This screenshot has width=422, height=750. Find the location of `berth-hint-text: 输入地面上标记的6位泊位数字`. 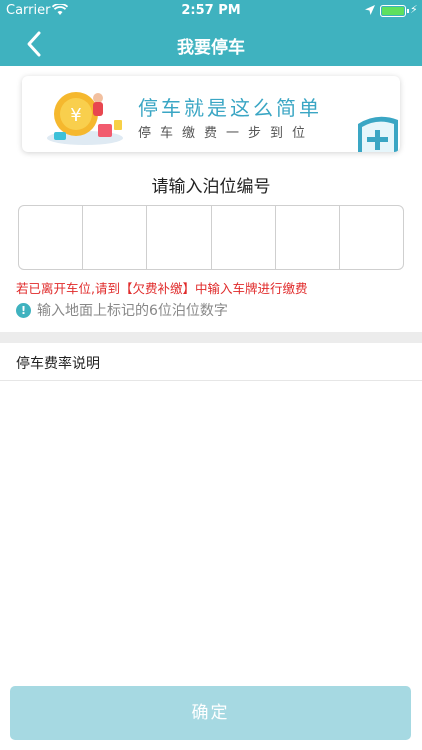

berth-hint-text: 输入地面上标记的6位泊位数字 is located at coordinates (132, 311).